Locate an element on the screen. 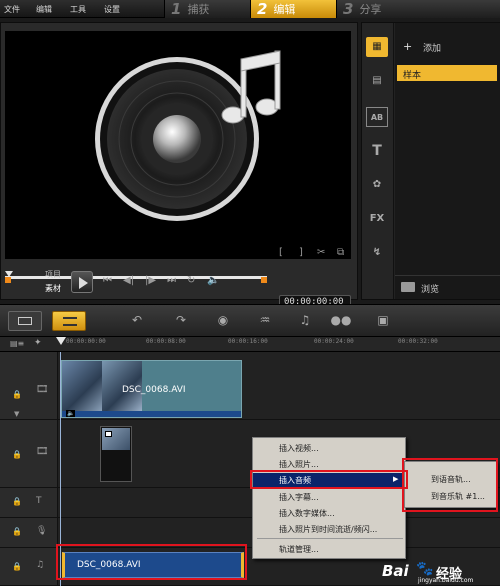 This screenshot has height=586, width=500. trim-end-handle is located at coordinates (264, 280).